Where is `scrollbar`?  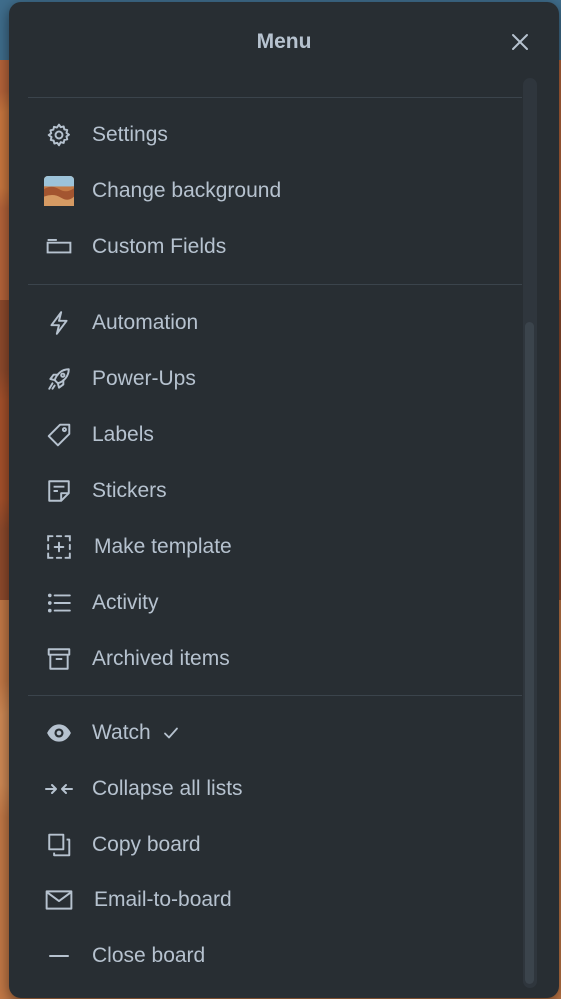 scrollbar is located at coordinates (530, 533).